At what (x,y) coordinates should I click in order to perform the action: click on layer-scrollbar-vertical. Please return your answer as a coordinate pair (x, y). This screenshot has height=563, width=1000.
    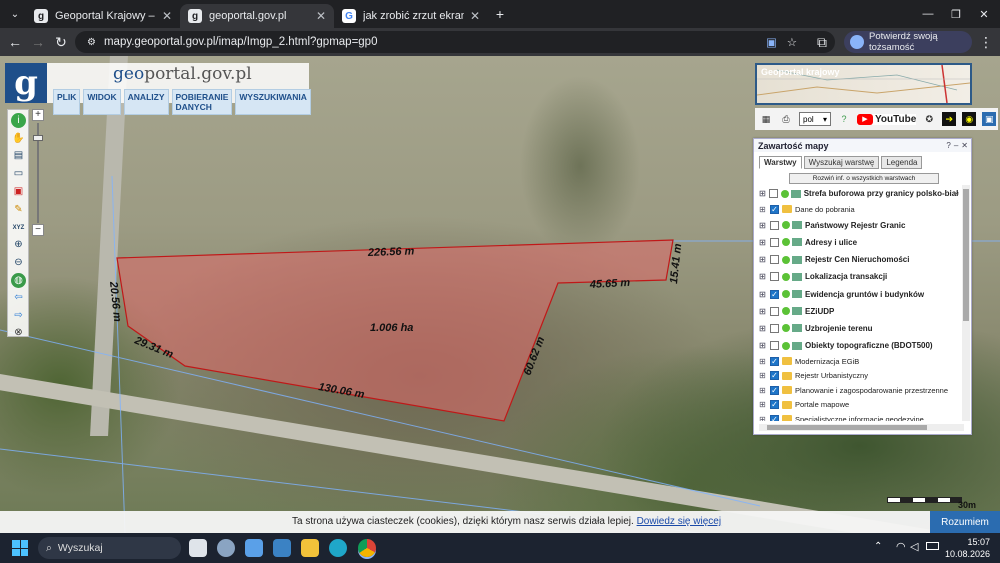
    Looking at the image, I should click on (966, 303).